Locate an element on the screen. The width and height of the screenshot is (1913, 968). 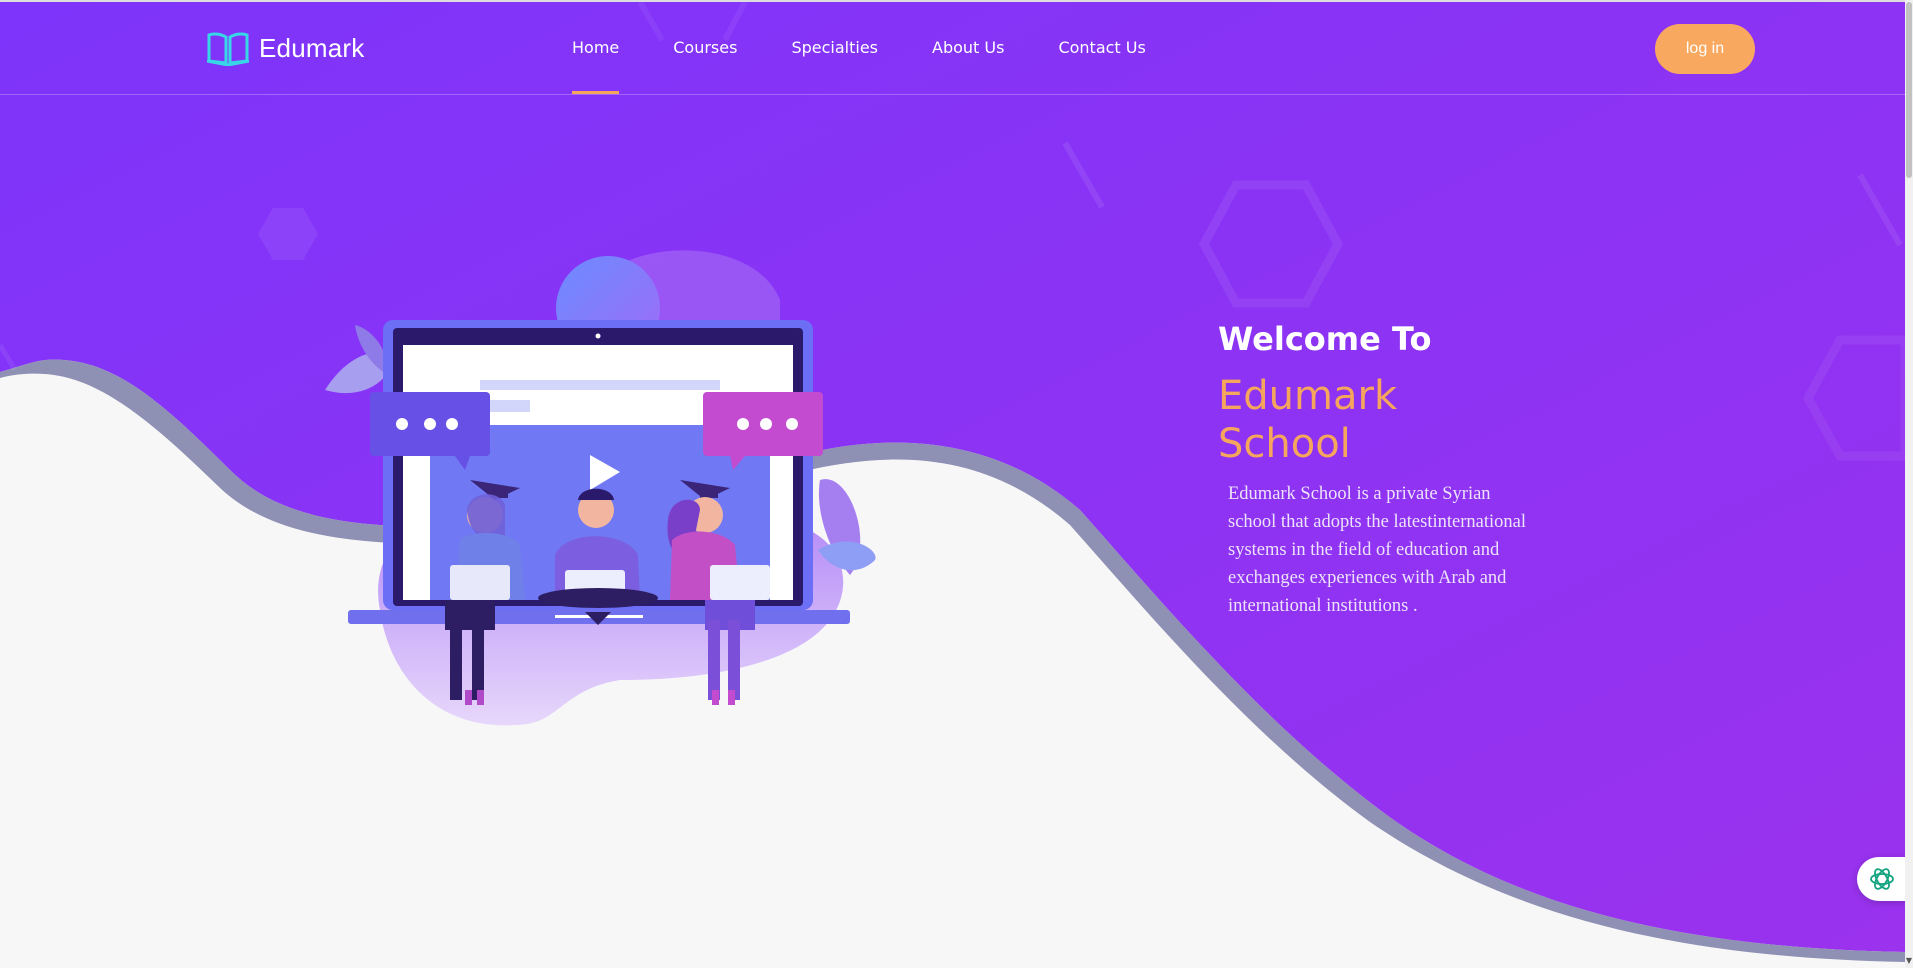
brand-name: Edumark is located at coordinates (312, 47).